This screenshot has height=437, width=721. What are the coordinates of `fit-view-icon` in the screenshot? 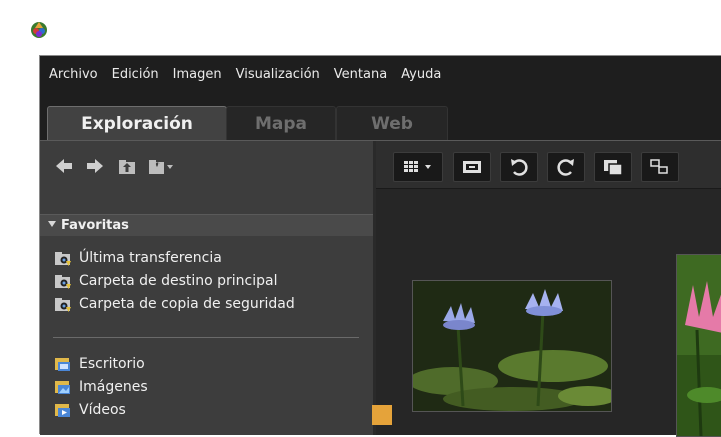 It's located at (472, 167).